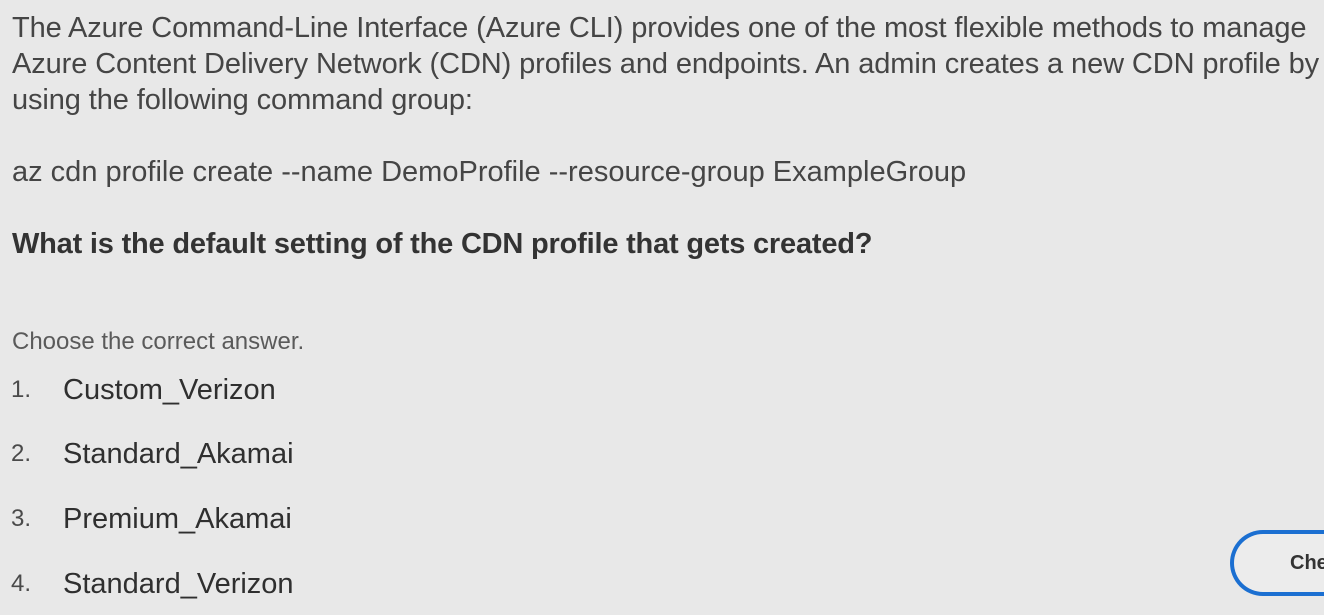  Describe the element at coordinates (178, 583) in the screenshot. I see `answer-label: Standard_Verizon` at that location.